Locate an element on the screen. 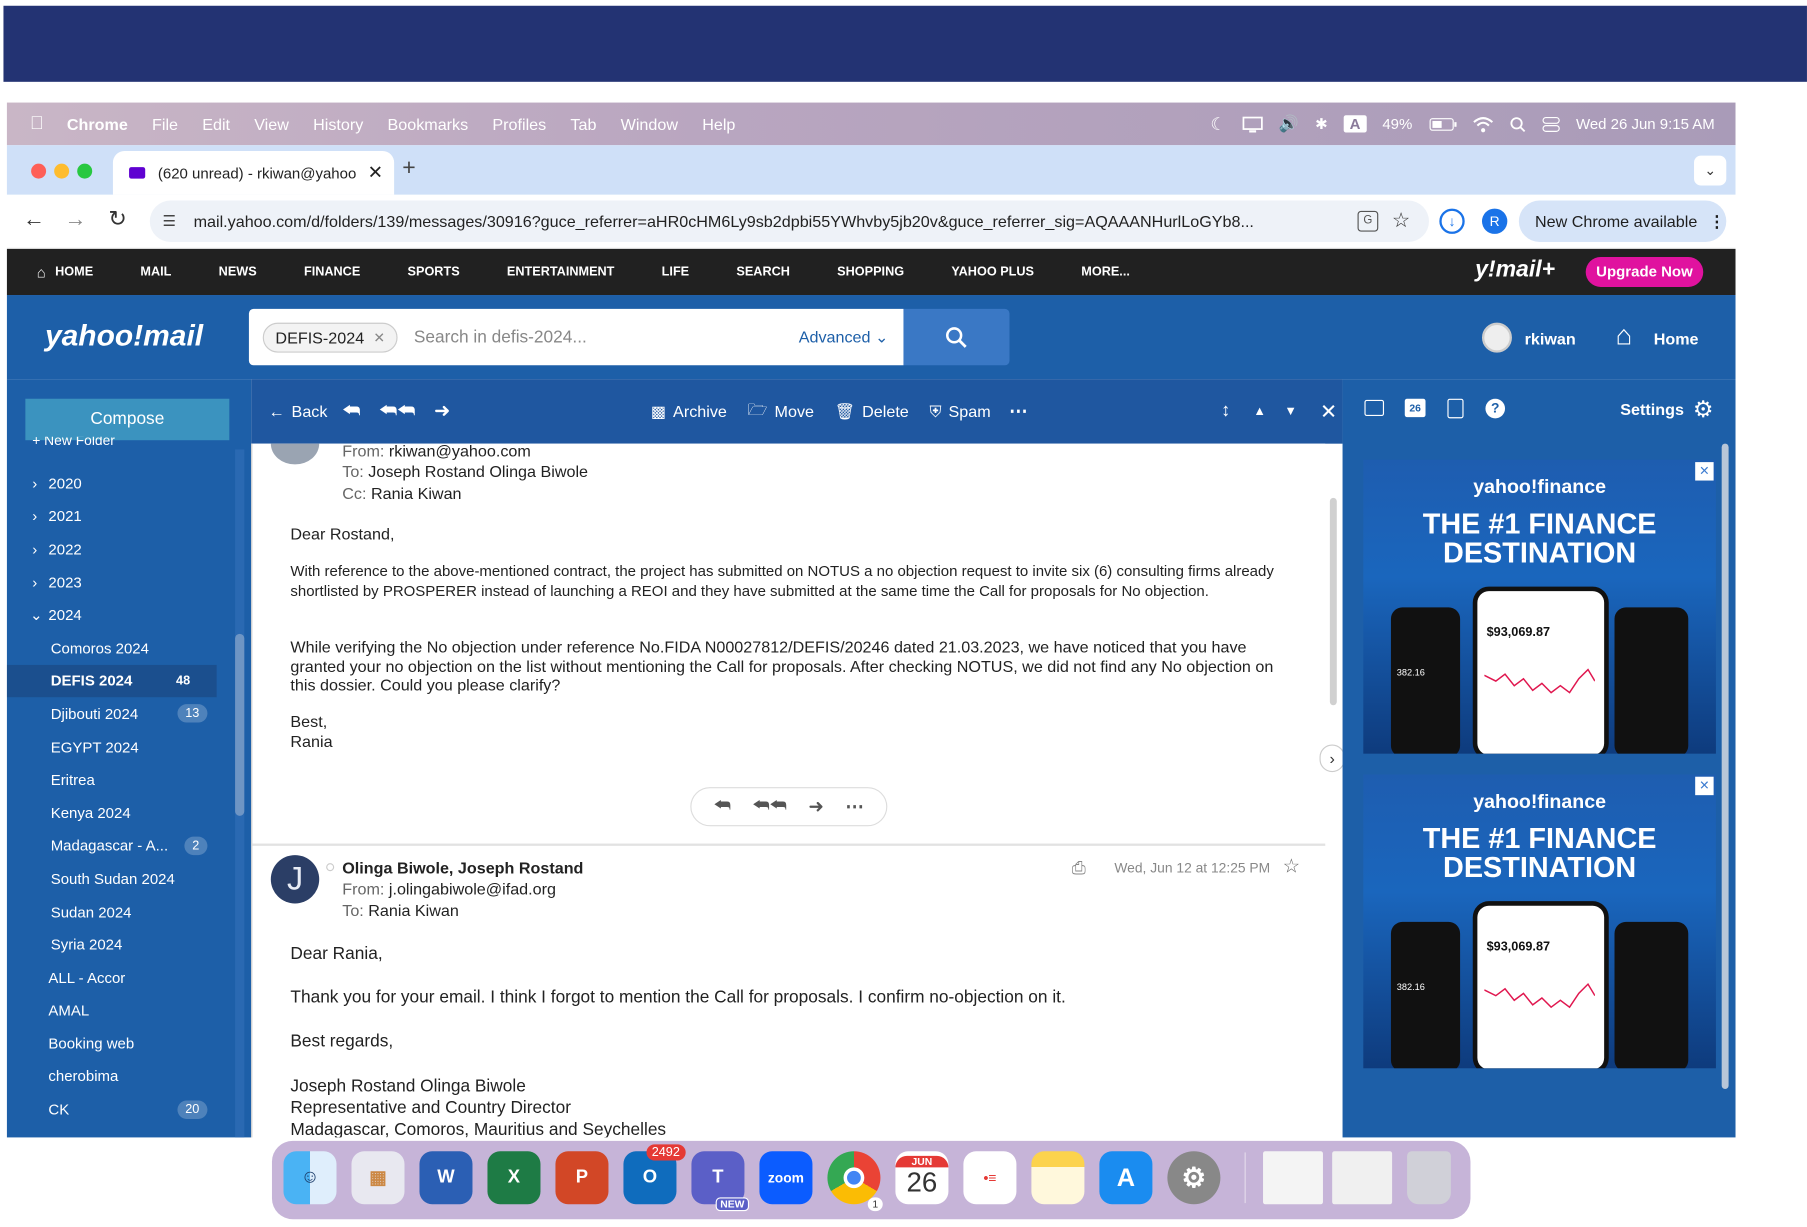 This screenshot has height=1227, width=1807. recent-document-icon is located at coordinates (1293, 1178).